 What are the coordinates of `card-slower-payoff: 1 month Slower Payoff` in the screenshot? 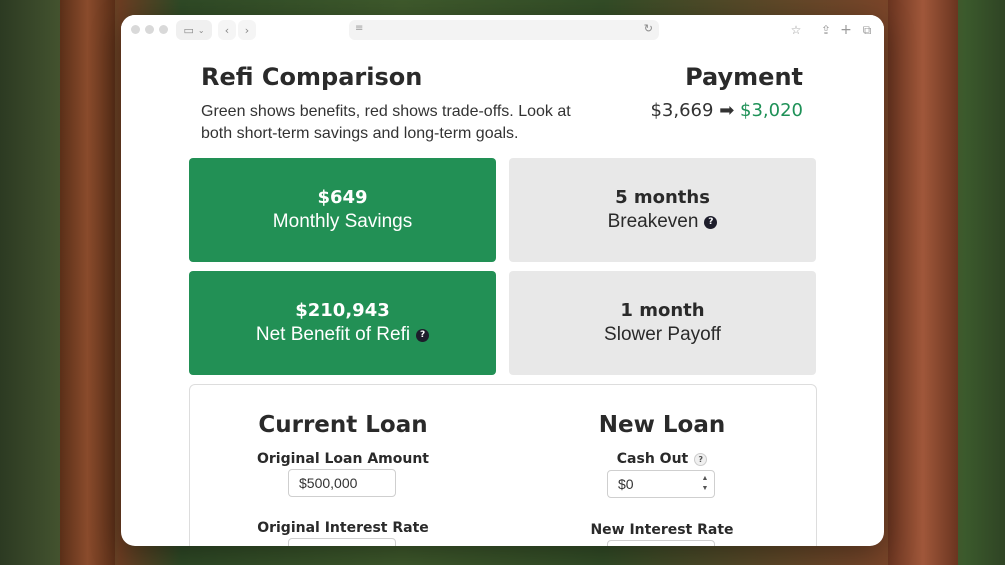 It's located at (662, 323).